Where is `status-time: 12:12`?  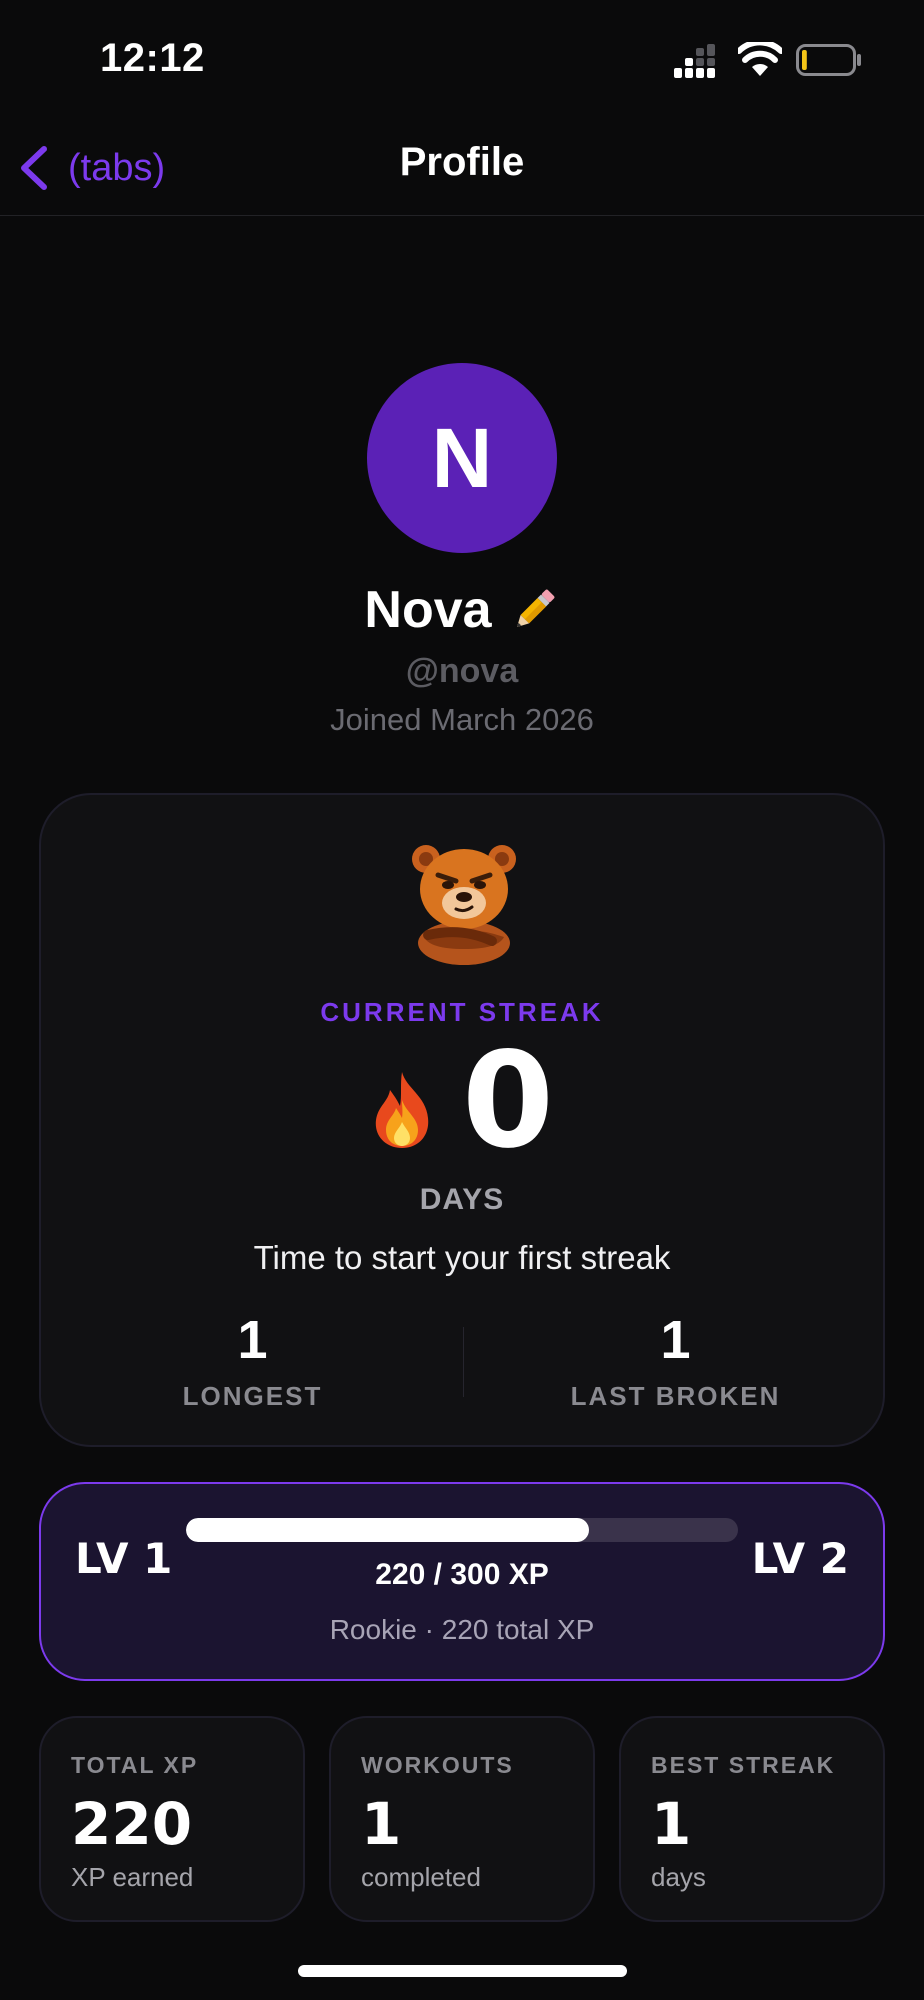 status-time: 12:12 is located at coordinates (152, 58).